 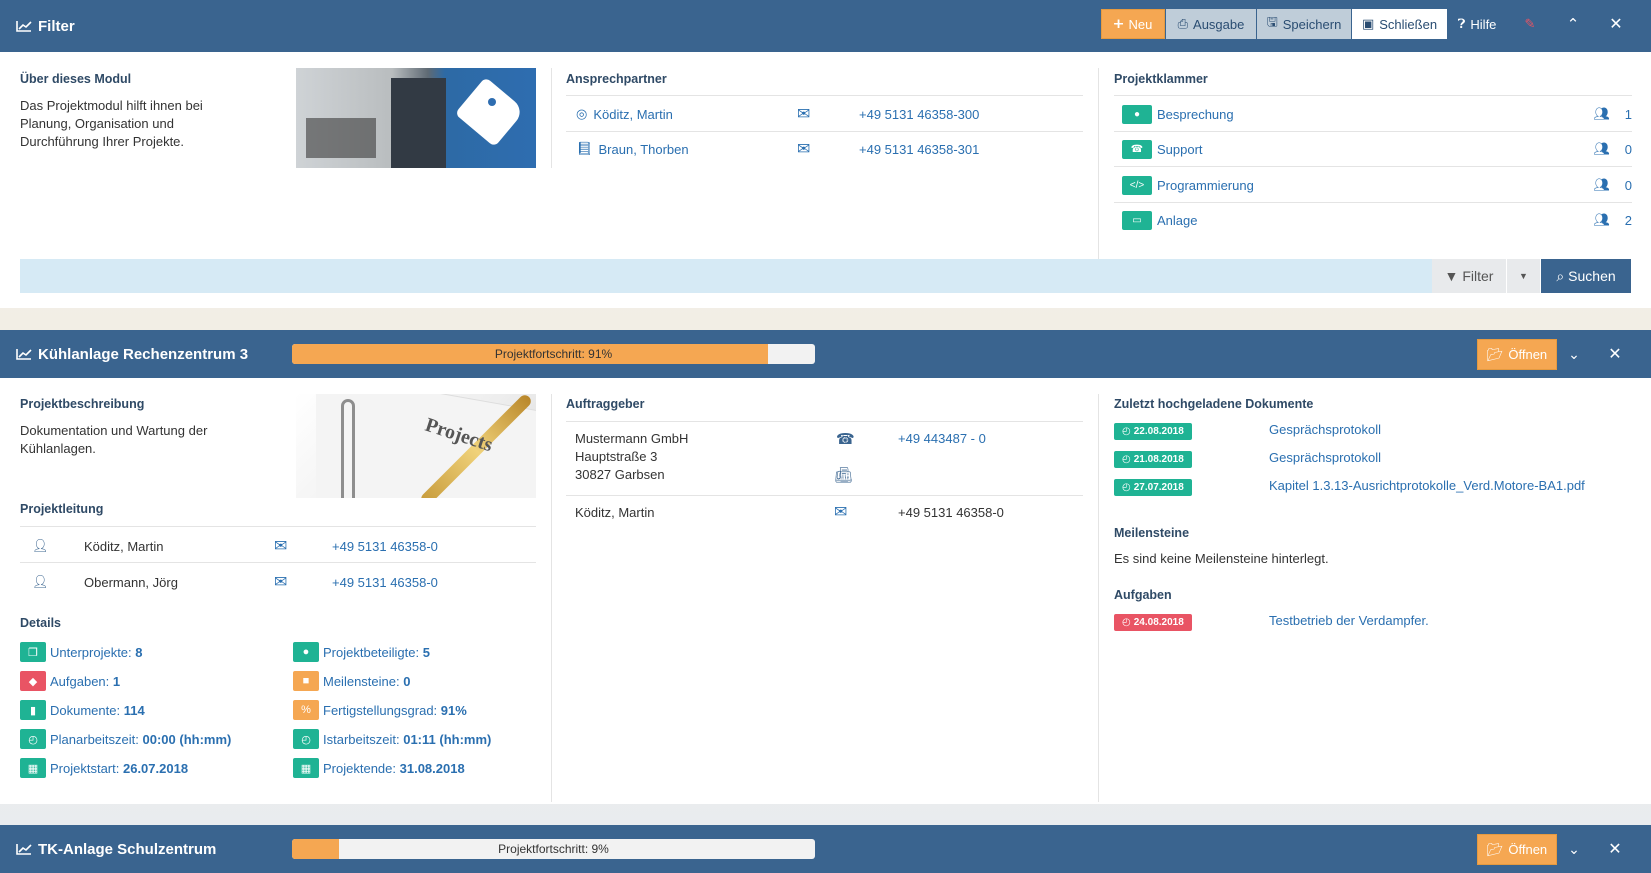 I want to click on user-icon: 👤︎, so click(x=40, y=581).